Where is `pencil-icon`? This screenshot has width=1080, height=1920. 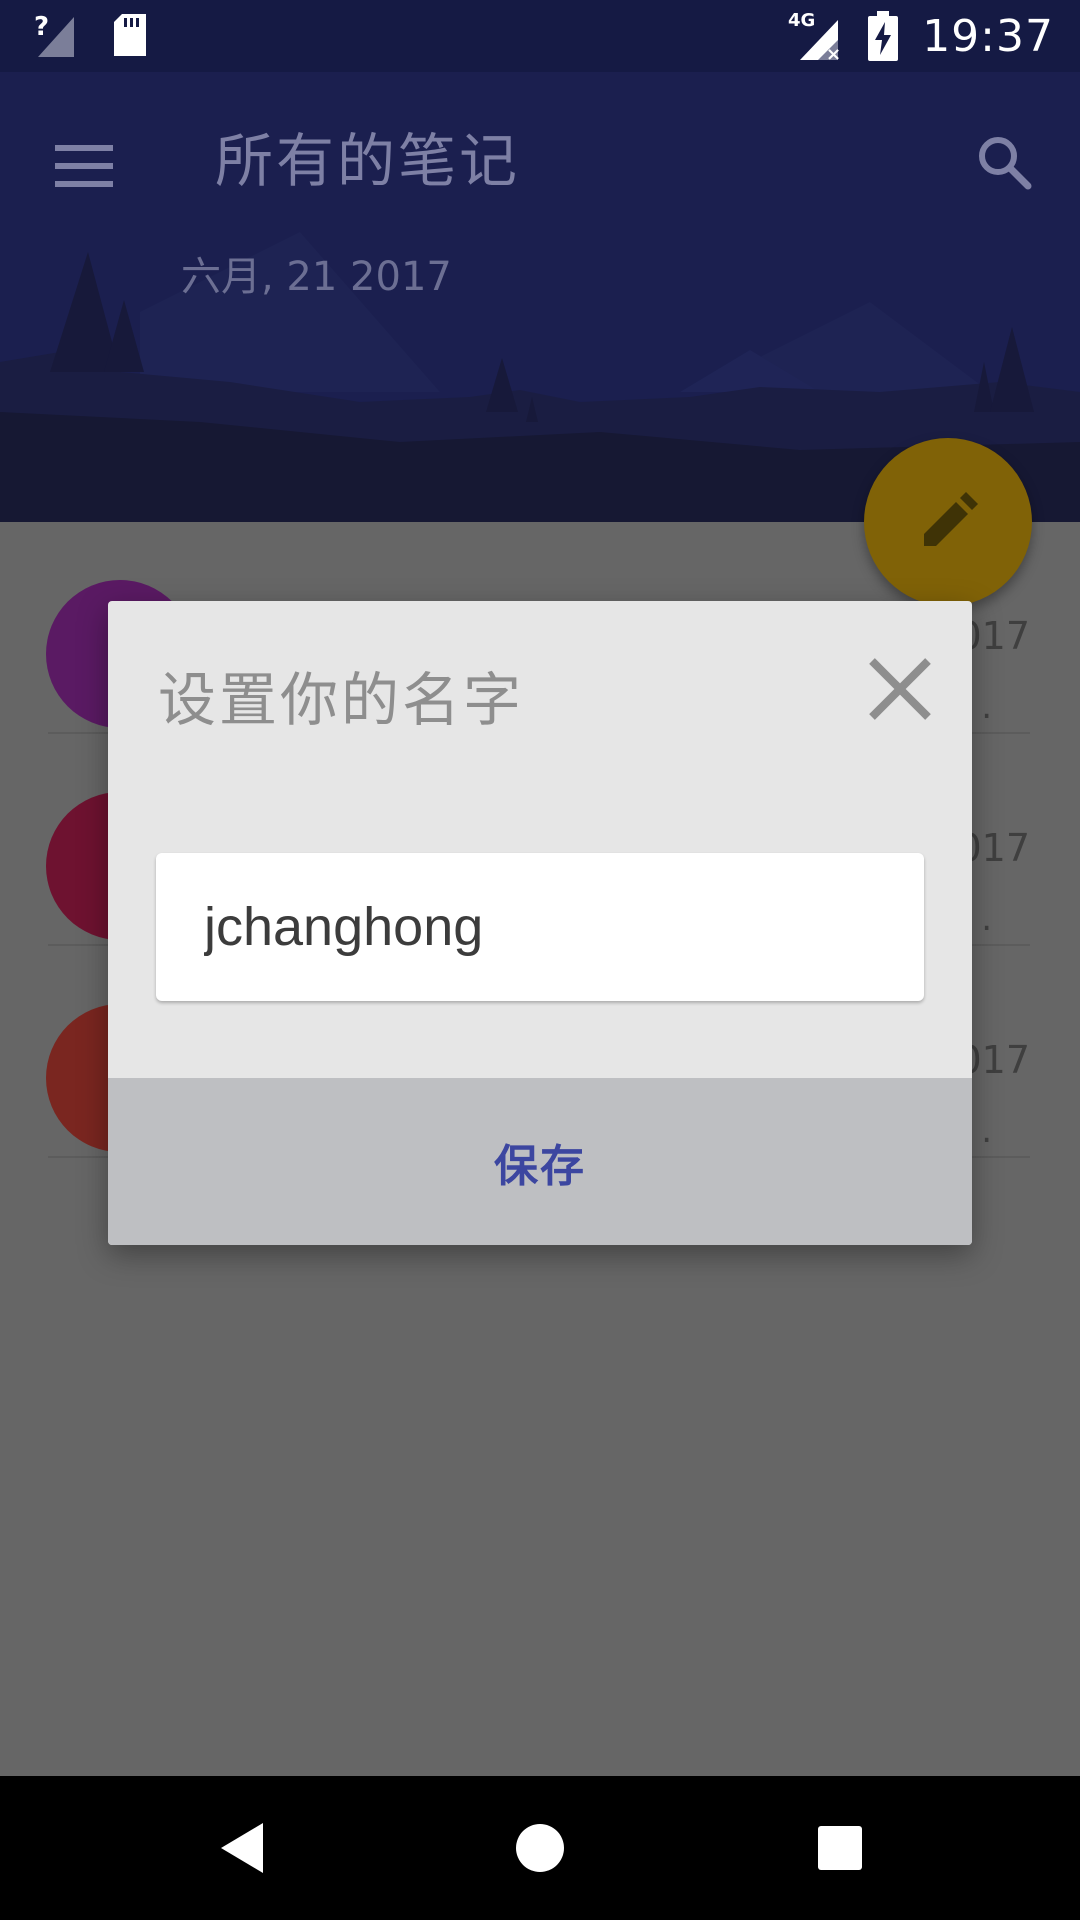 pencil-icon is located at coordinates (951, 519).